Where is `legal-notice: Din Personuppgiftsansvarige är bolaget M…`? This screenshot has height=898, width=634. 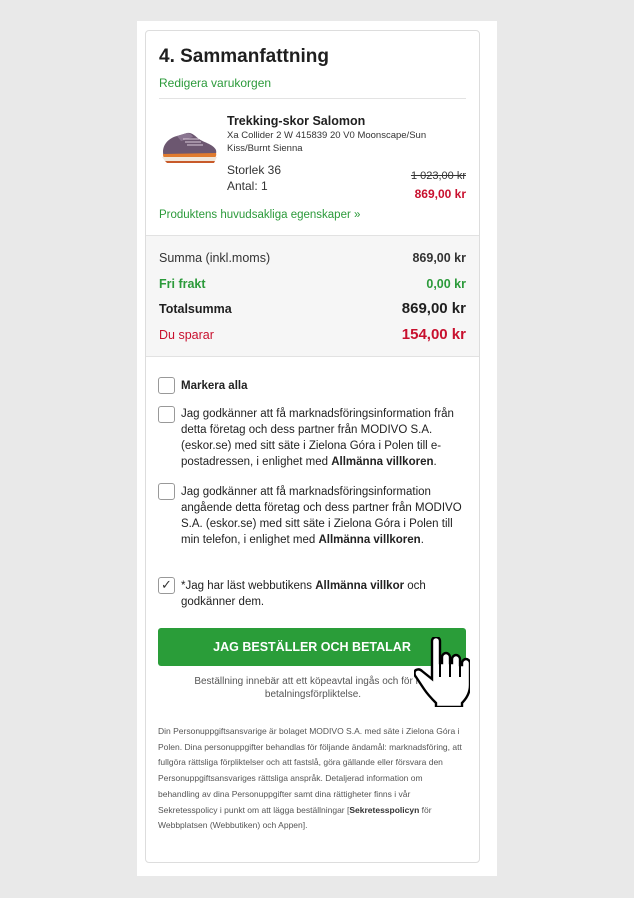
legal-notice: Din Personuppgiftsansvarige är bolaget M… is located at coordinates (310, 778).